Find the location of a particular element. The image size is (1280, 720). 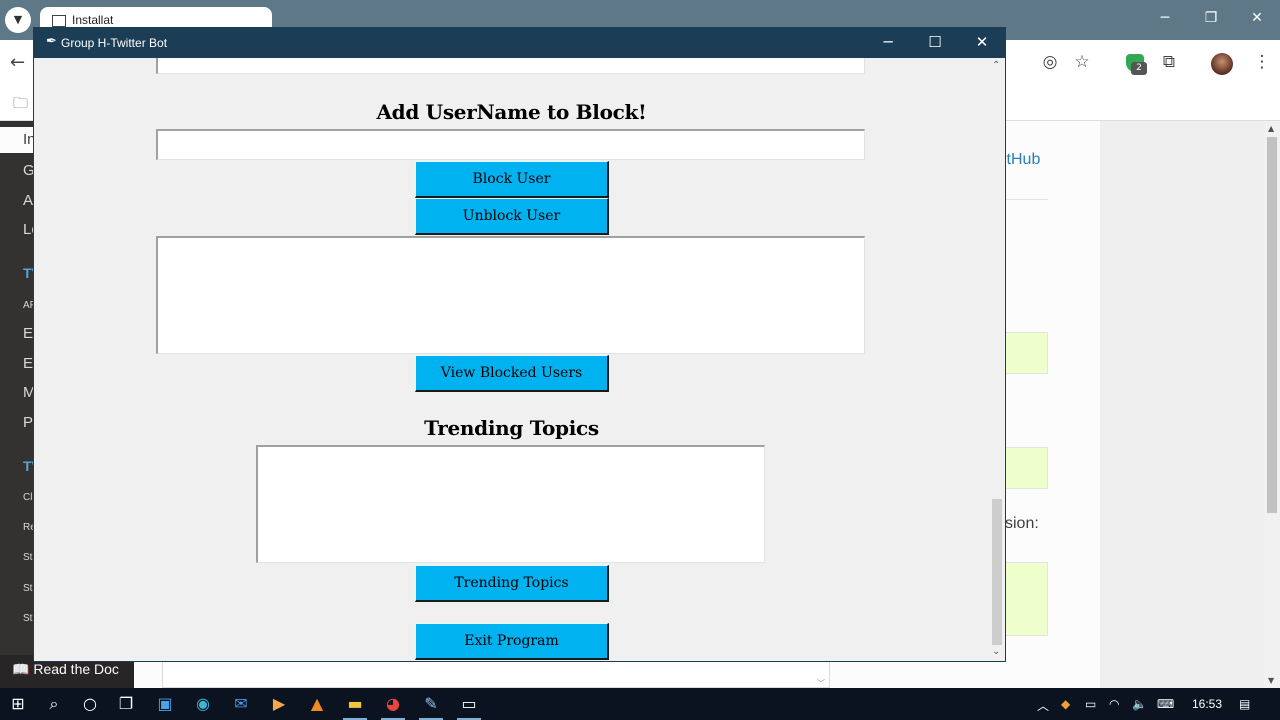

sidebar-item: A is located at coordinates (28, 200).